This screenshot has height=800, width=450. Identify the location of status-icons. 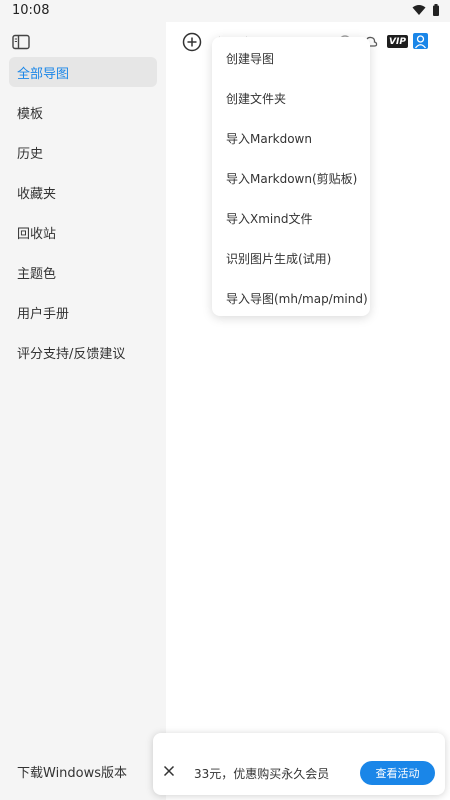
(426, 10).